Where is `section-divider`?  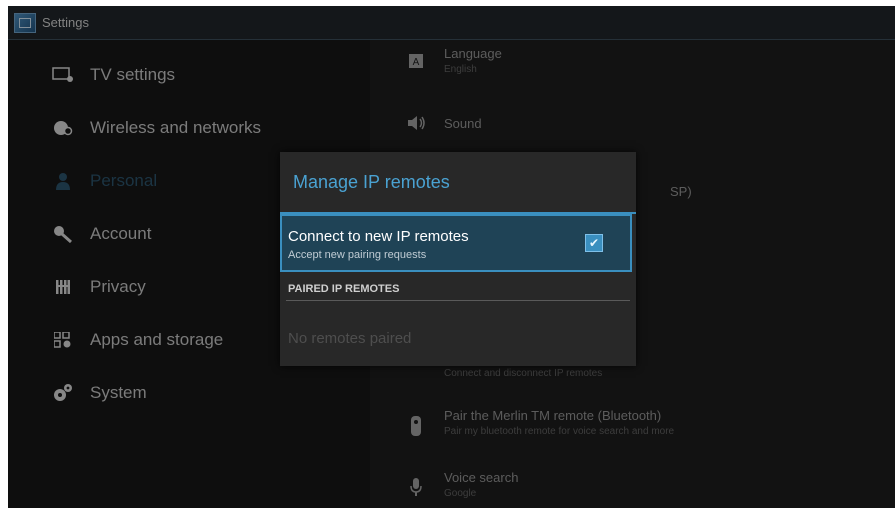 section-divider is located at coordinates (458, 300).